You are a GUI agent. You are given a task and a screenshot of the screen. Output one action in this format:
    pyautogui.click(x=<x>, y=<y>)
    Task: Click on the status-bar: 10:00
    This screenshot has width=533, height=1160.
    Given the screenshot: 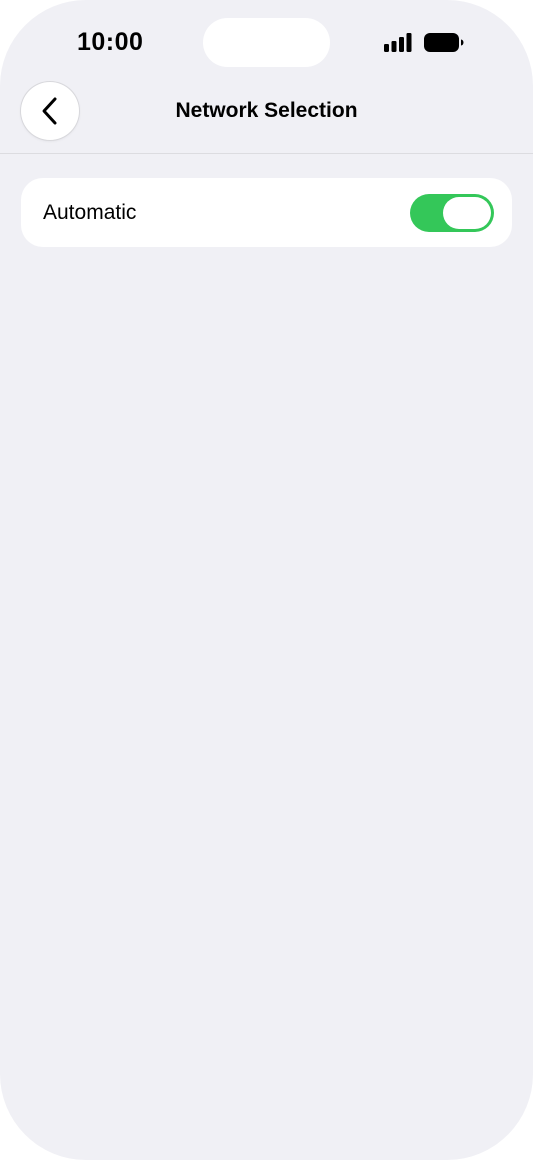 What is the action you would take?
    pyautogui.click(x=266, y=43)
    